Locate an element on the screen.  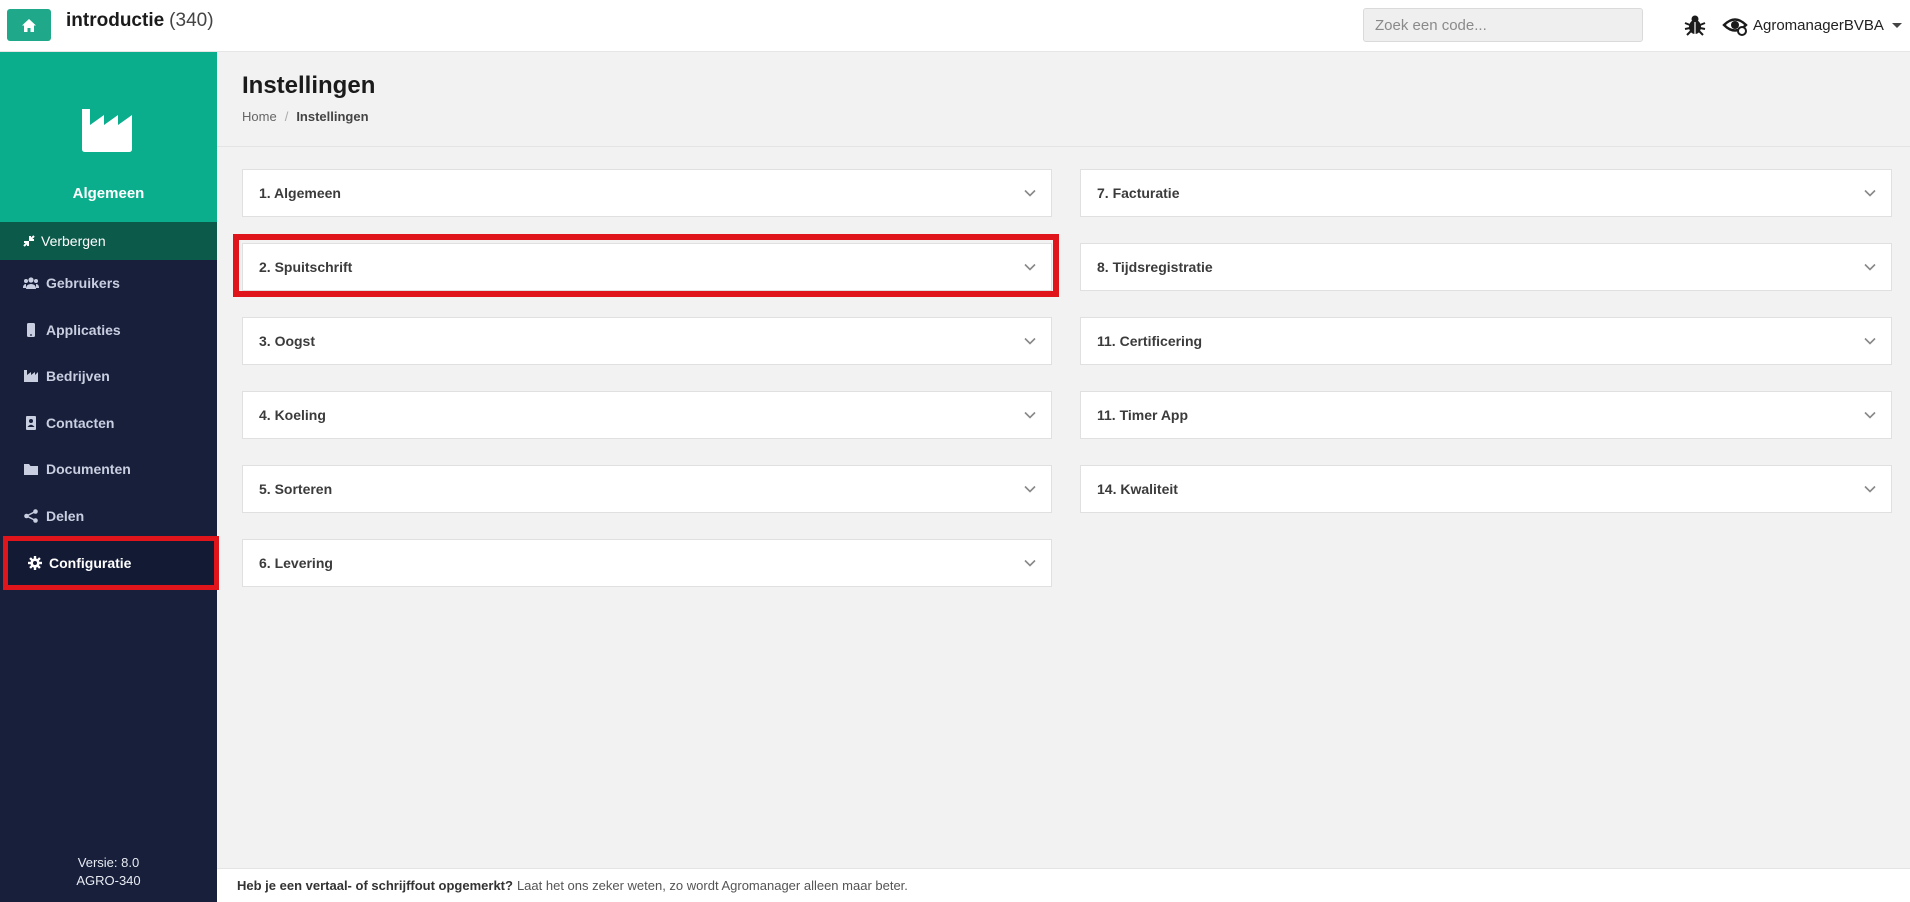
sidebar-item-configuratie: Configuratie is located at coordinates (111, 563).